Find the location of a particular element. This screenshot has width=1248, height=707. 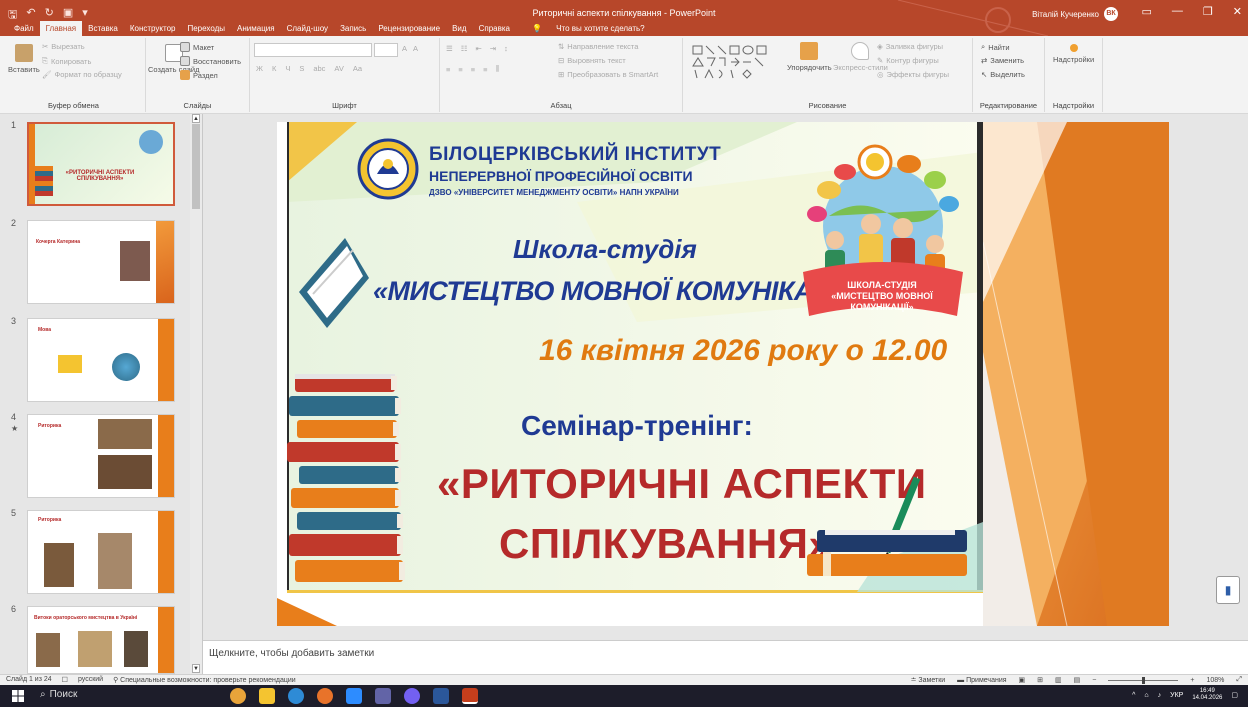

shapes-gallery is located at coordinates (733, 62).